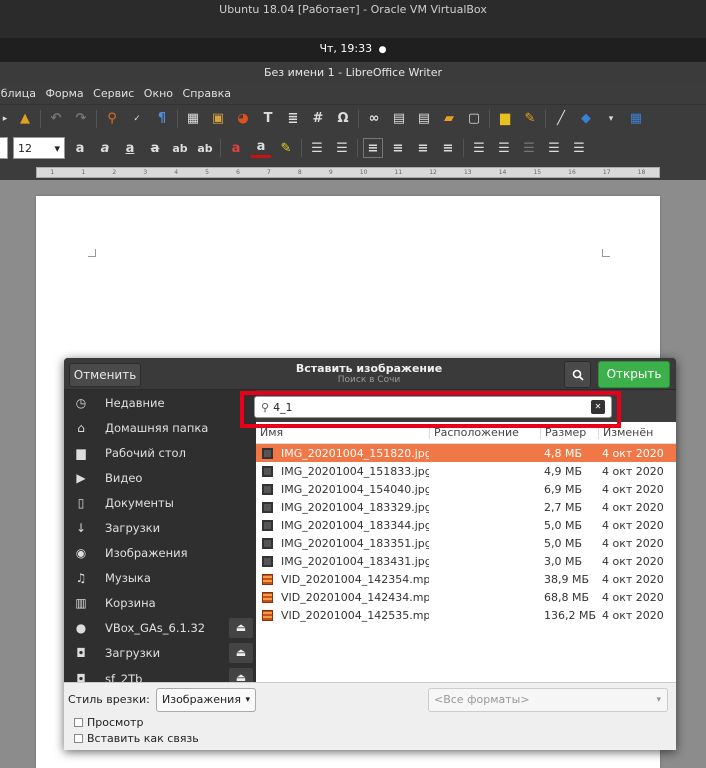 The width and height of the screenshot is (706, 768). Describe the element at coordinates (423, 148) in the screenshot. I see `align-right-icon: ≡` at that location.